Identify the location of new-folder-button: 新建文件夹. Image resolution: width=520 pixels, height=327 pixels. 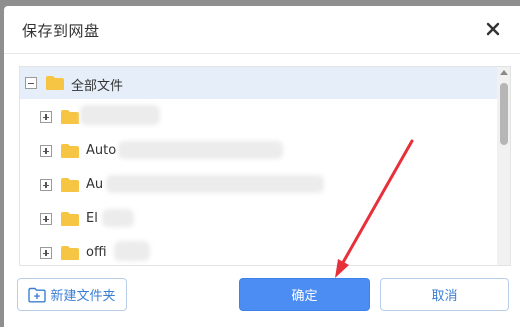
(72, 294).